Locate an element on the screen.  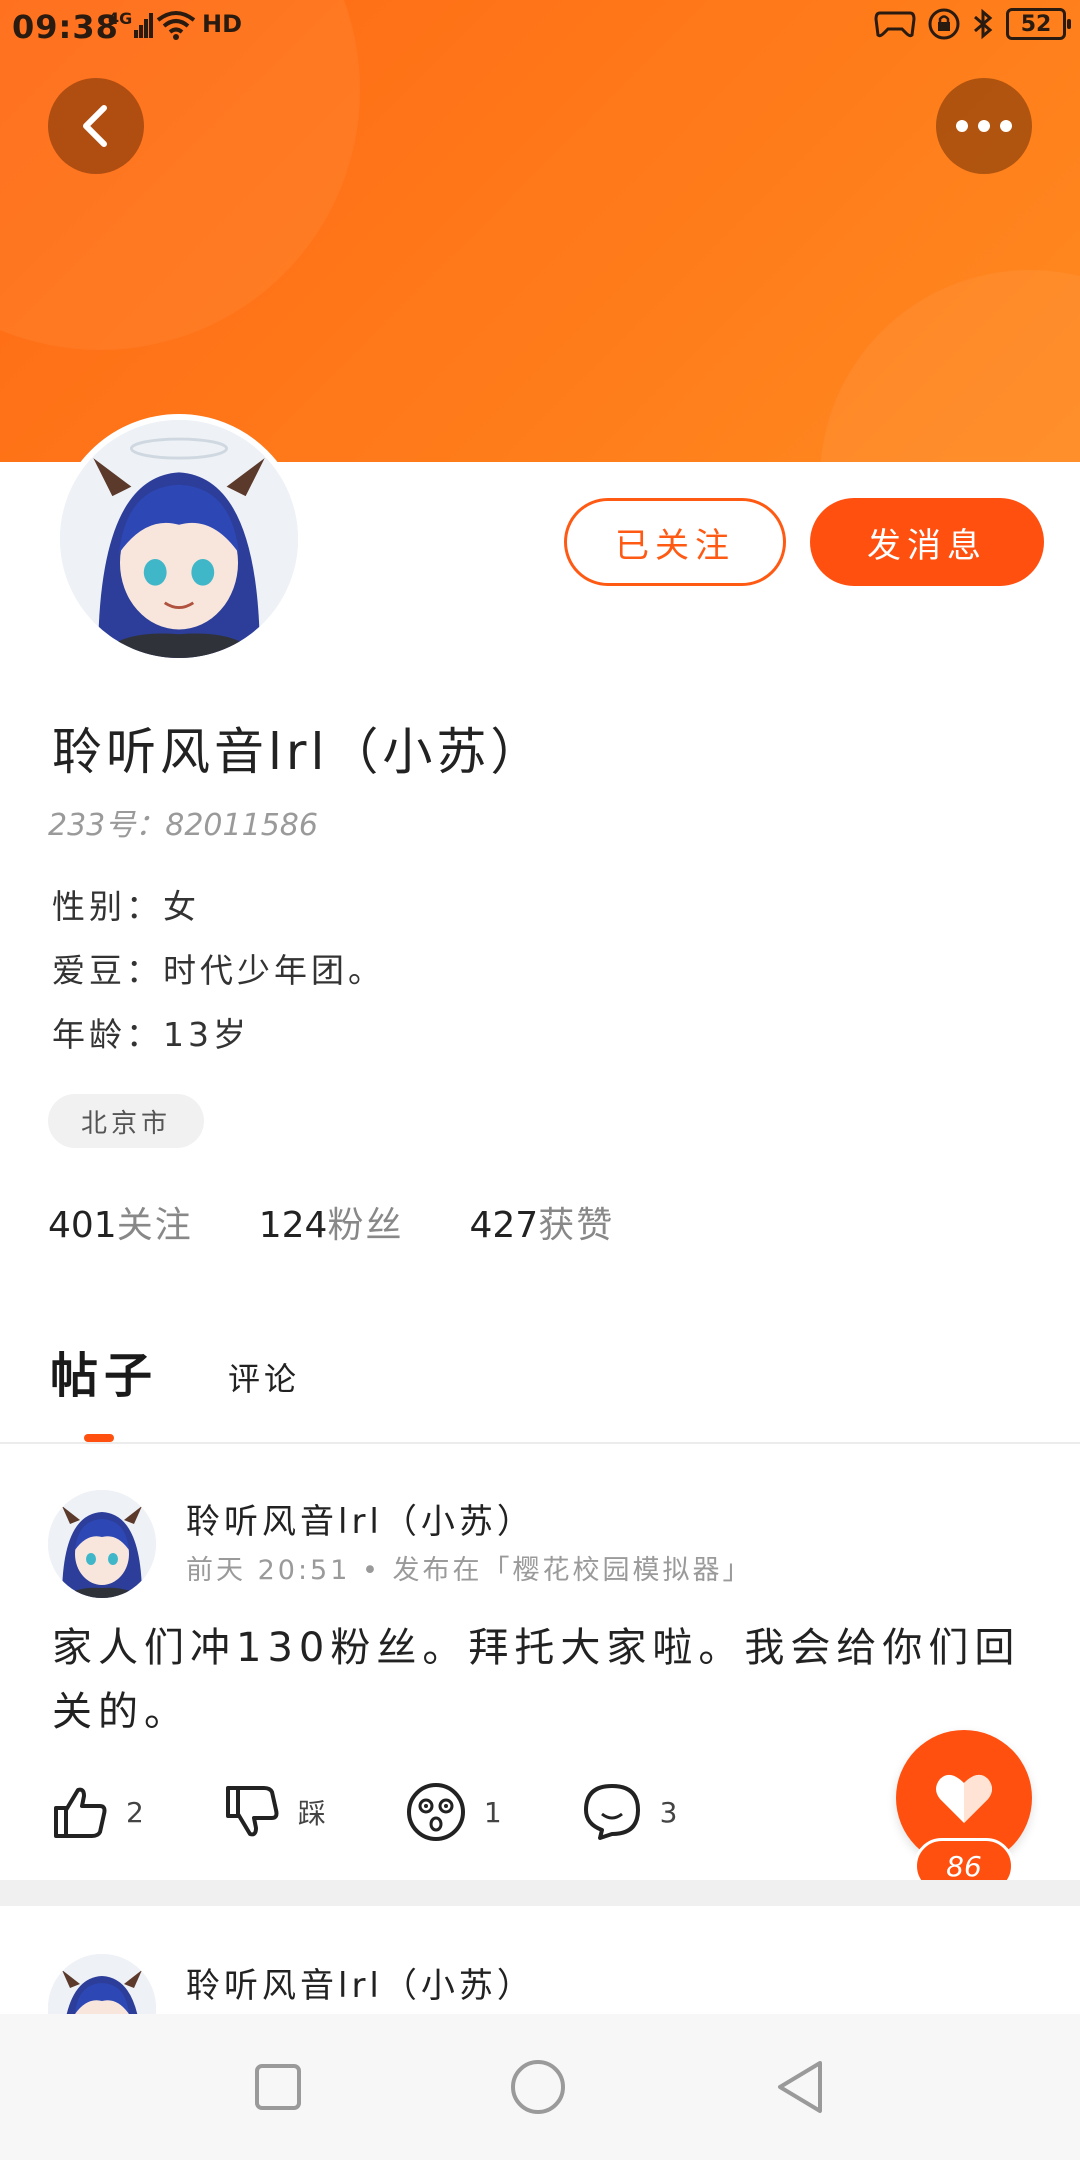
triangle-back-nav-icon is located at coordinates (800, 2087).